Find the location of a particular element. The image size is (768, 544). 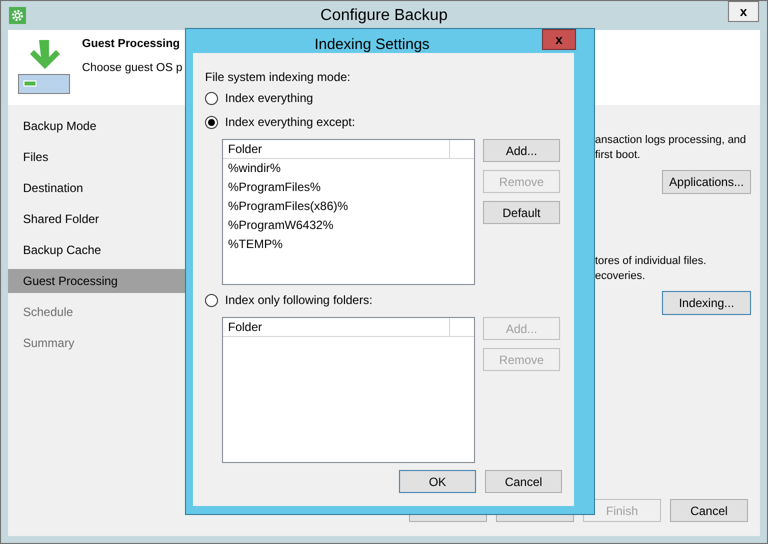

dialog-button: Cancel is located at coordinates (523, 481).